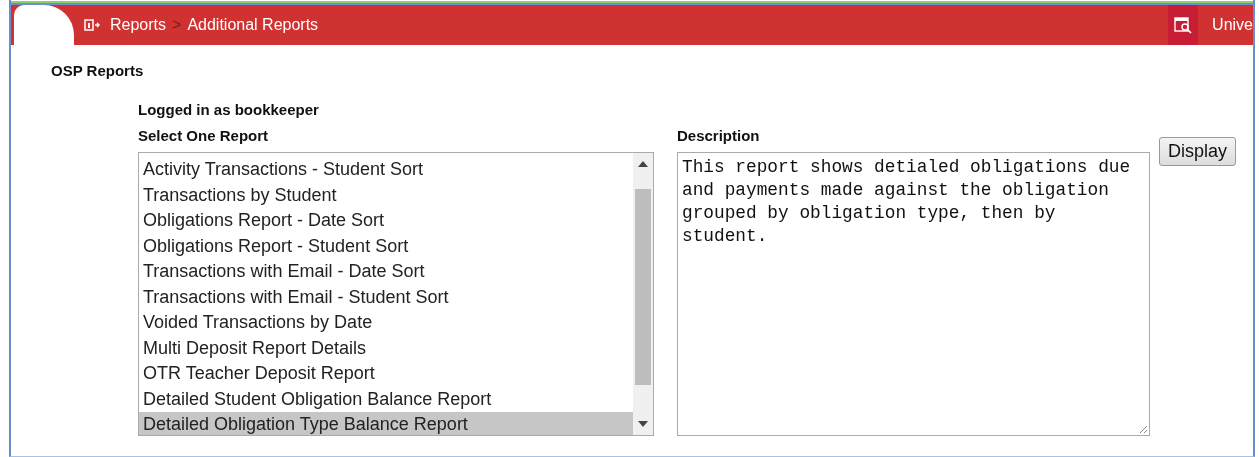 The image size is (1259, 457). I want to click on report-option: Obligations Report - Date Sort, so click(386, 221).